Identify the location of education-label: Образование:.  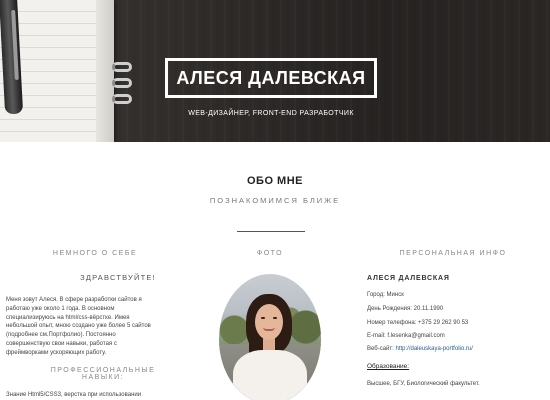
(388, 366).